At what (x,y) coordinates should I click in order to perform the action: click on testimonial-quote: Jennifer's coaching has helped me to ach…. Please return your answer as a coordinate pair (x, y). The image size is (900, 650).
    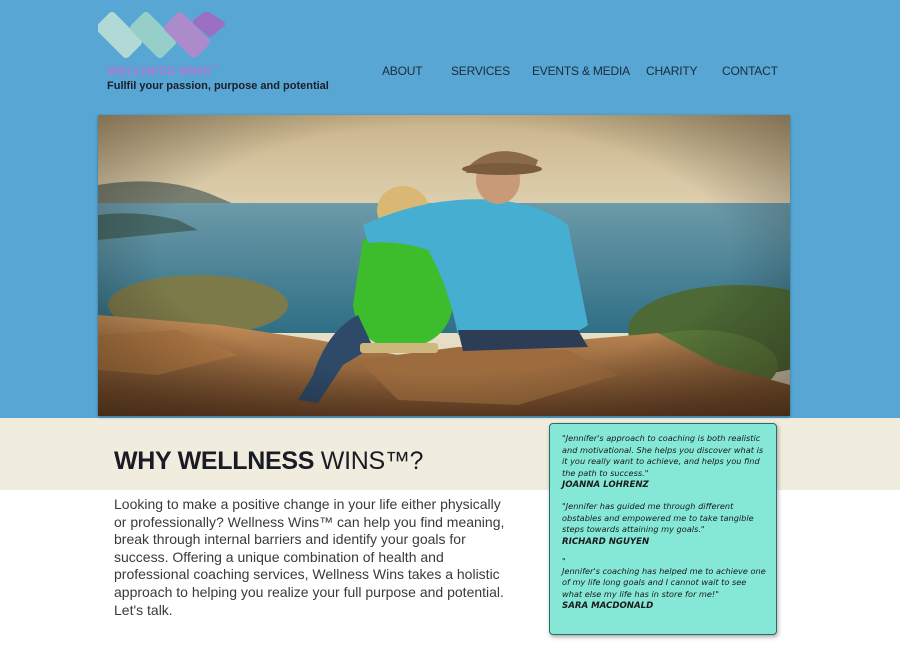
    Looking at the image, I should click on (664, 582).